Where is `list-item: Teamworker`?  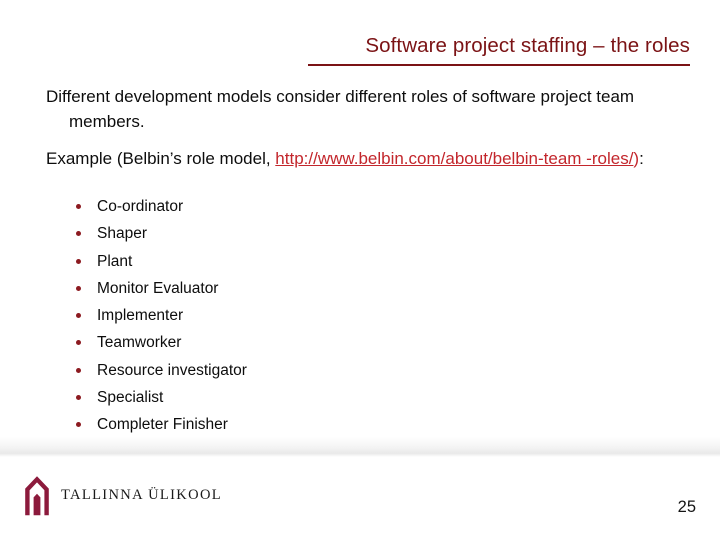
list-item: Teamworker is located at coordinates (161, 342).